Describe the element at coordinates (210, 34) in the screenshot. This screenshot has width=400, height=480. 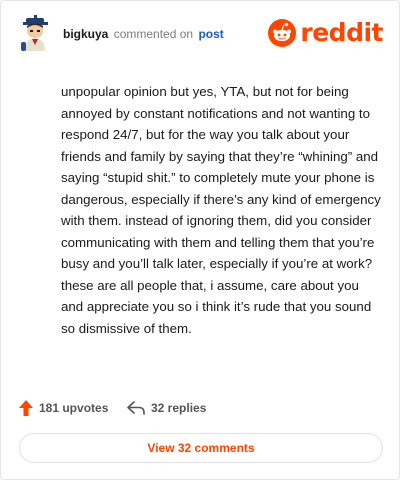
I see `post-link: post` at that location.